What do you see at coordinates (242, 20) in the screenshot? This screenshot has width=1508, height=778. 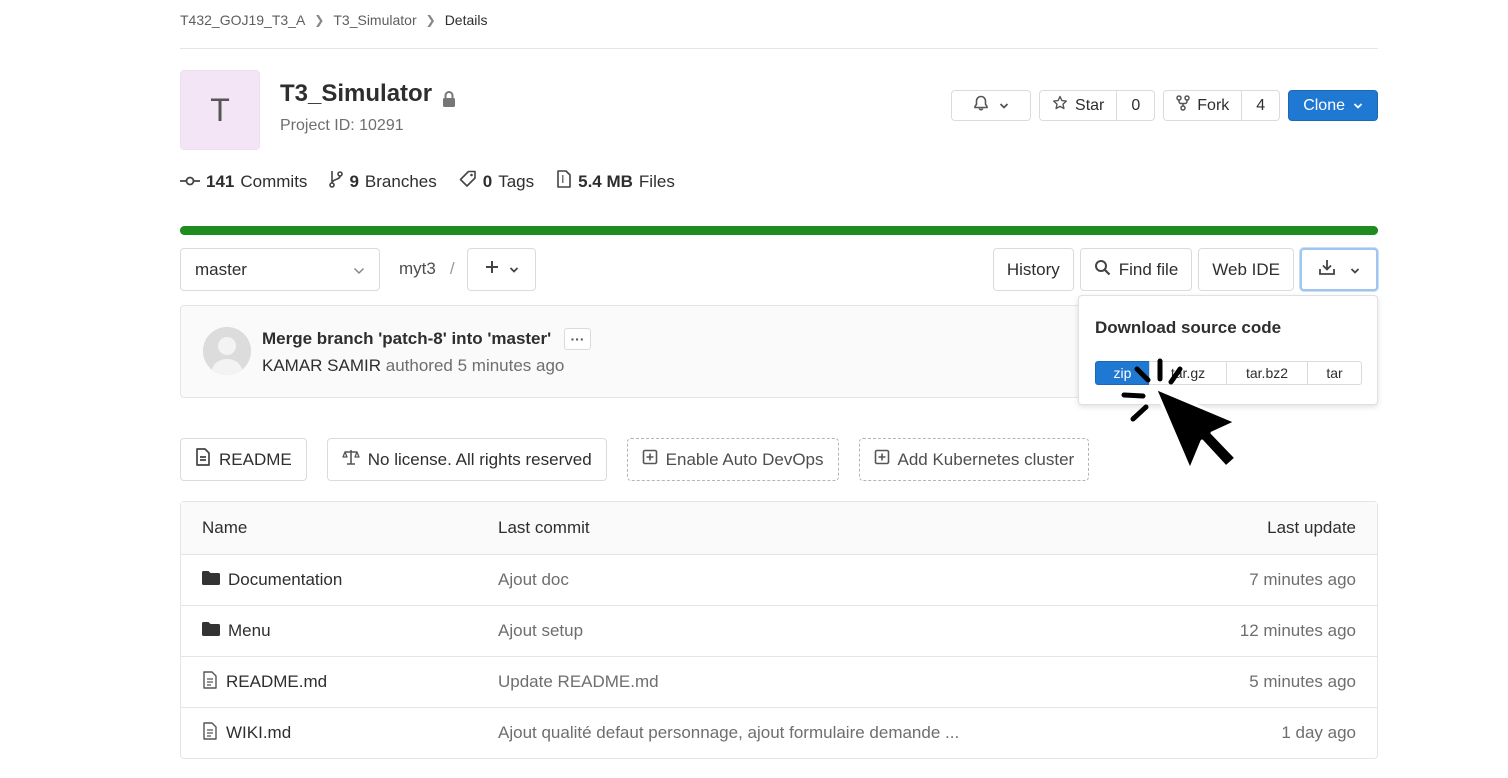 I see `breadcrumb-group: T432_GOJ19_T3_A` at bounding box center [242, 20].